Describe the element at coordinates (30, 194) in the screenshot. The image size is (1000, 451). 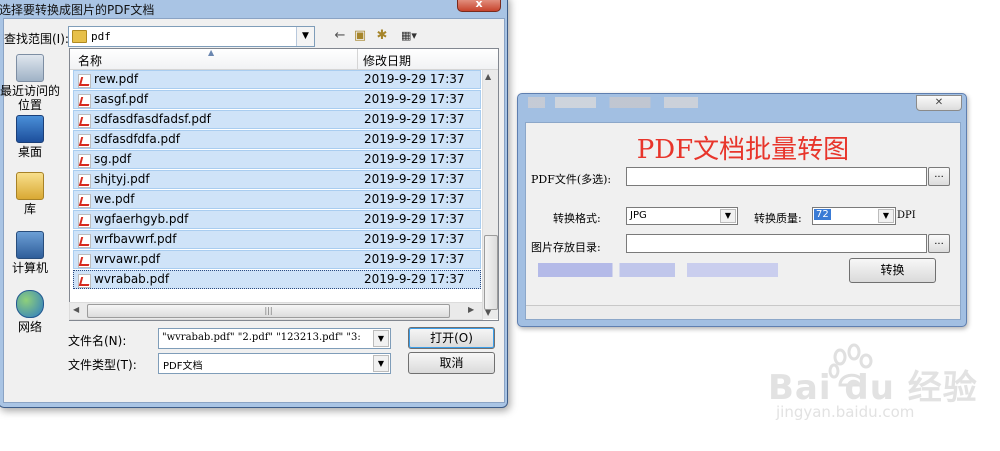
I see `place-libraries: 库` at that location.